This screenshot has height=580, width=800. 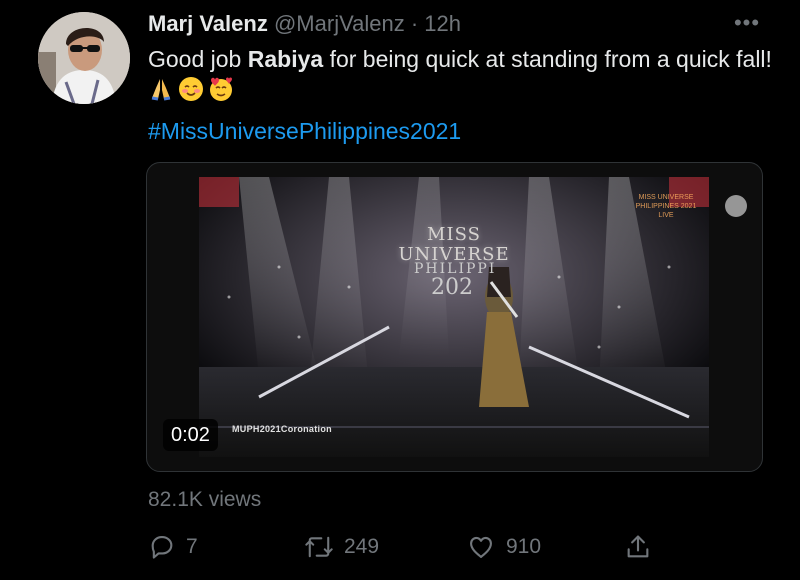 What do you see at coordinates (362, 546) in the screenshot?
I see `retweet-count: 249` at bounding box center [362, 546].